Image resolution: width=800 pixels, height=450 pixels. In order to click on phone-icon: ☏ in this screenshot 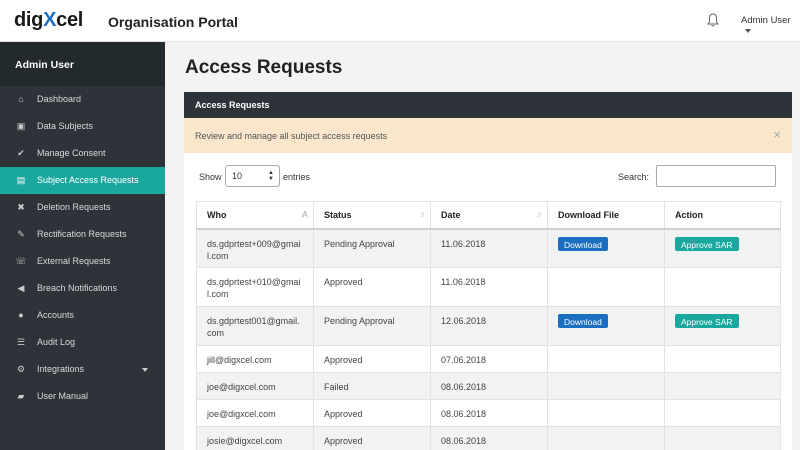, I will do `click(21, 261)`.